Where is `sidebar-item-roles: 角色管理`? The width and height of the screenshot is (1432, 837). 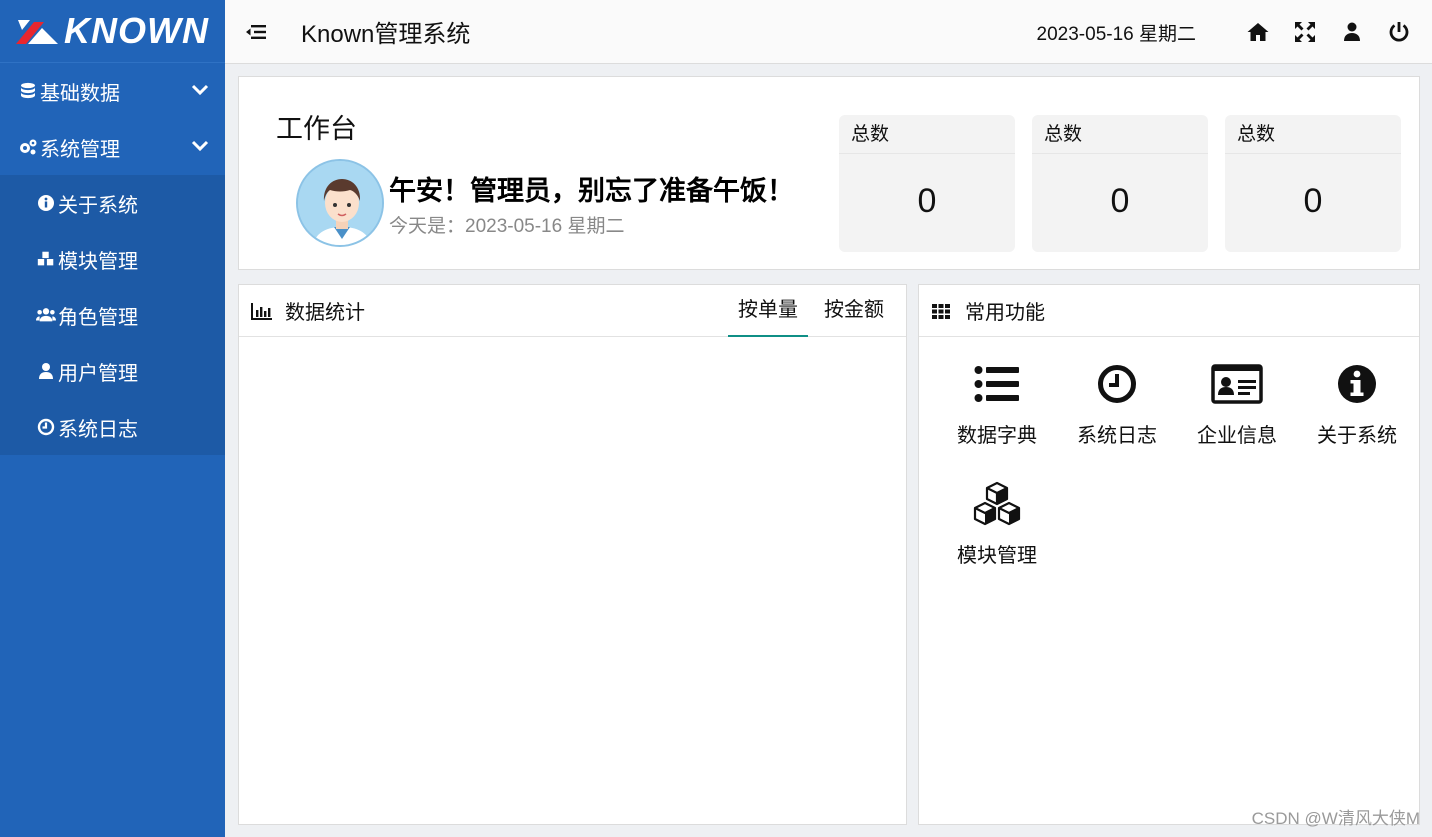
sidebar-item-roles: 角色管理 is located at coordinates (112, 315).